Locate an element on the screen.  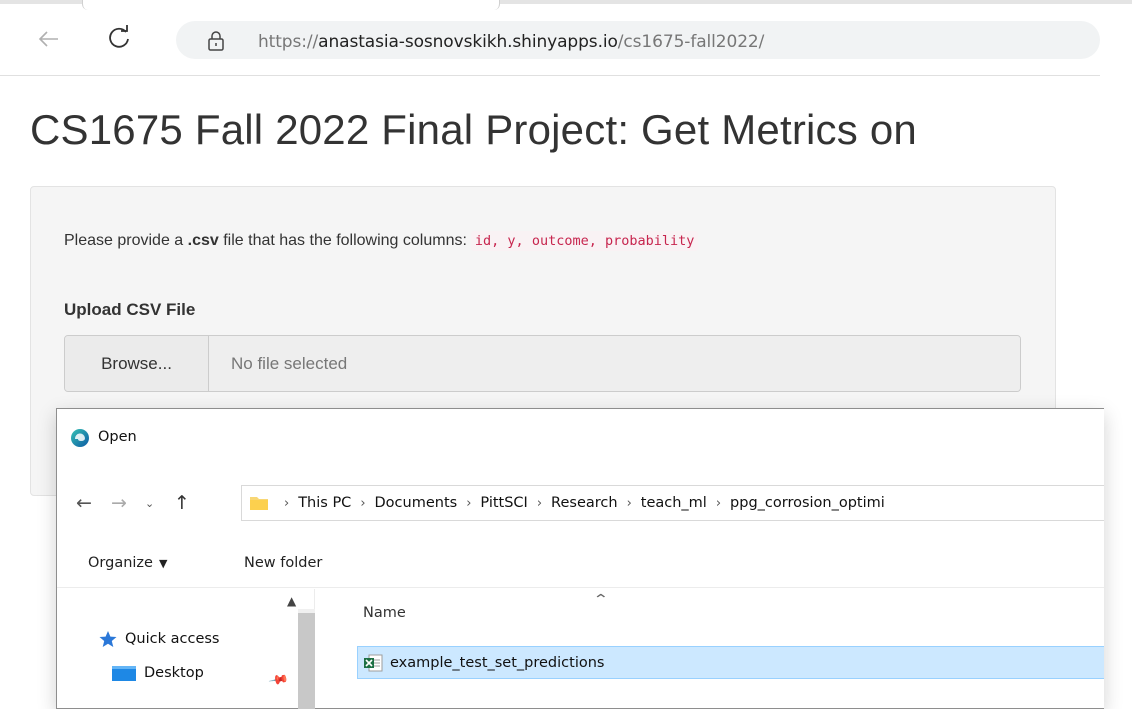
breadcrumb-documents: Documents is located at coordinates (416, 503).